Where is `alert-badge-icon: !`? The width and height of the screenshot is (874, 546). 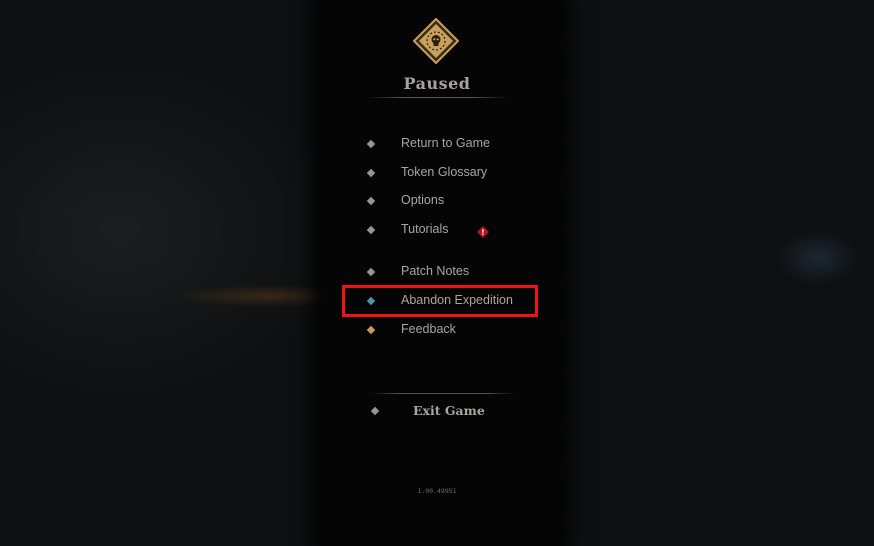
alert-badge-icon: ! is located at coordinates (483, 230).